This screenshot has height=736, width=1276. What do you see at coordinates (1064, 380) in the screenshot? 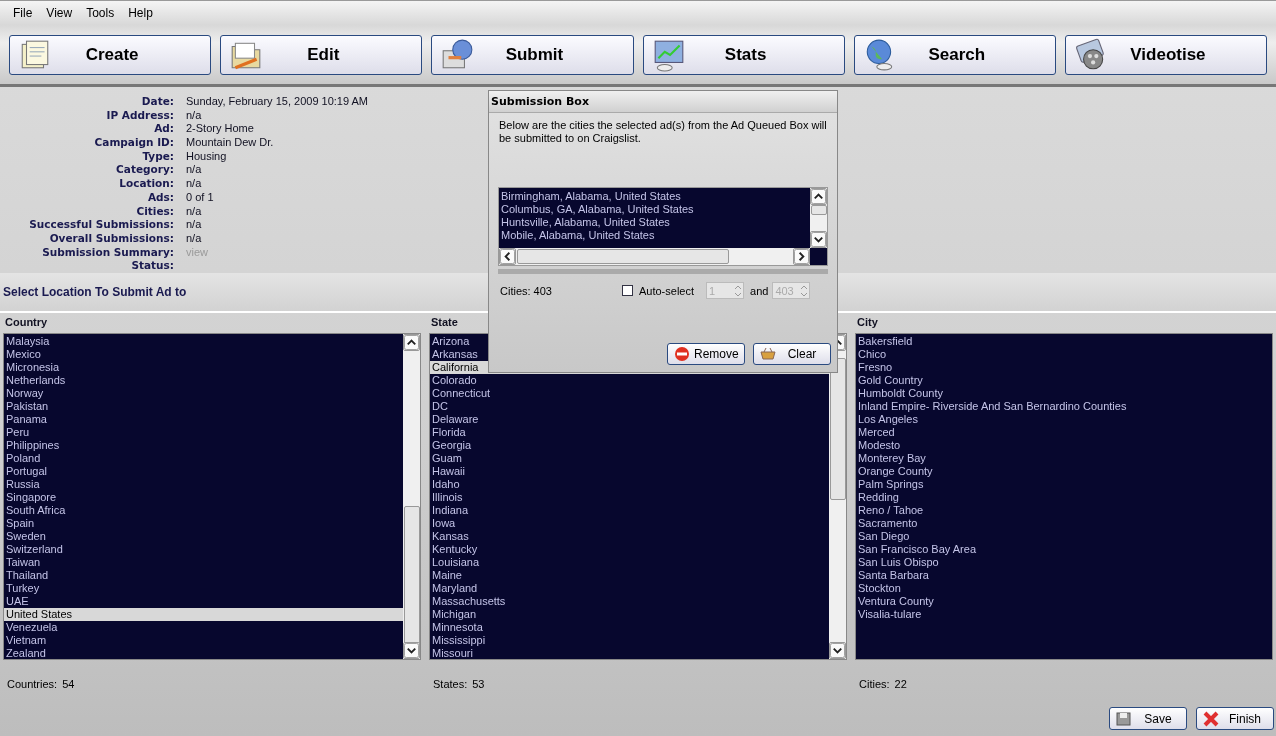
I see `list-item: Gold Country` at bounding box center [1064, 380].